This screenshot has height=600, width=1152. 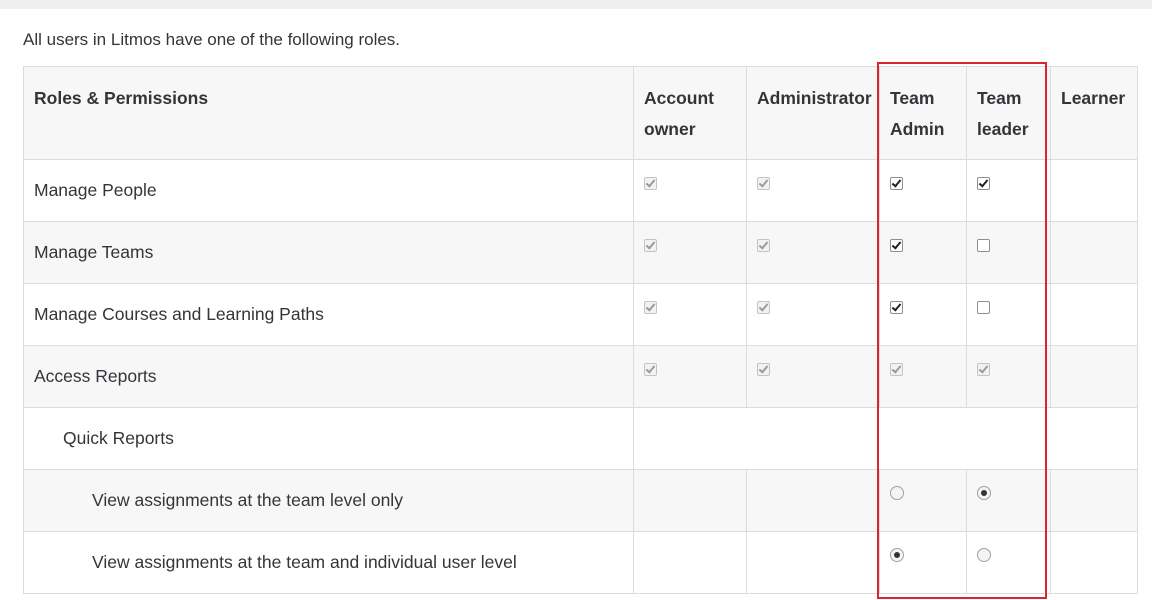 I want to click on row-label: View assignments at the team level only, so click(x=328, y=500).